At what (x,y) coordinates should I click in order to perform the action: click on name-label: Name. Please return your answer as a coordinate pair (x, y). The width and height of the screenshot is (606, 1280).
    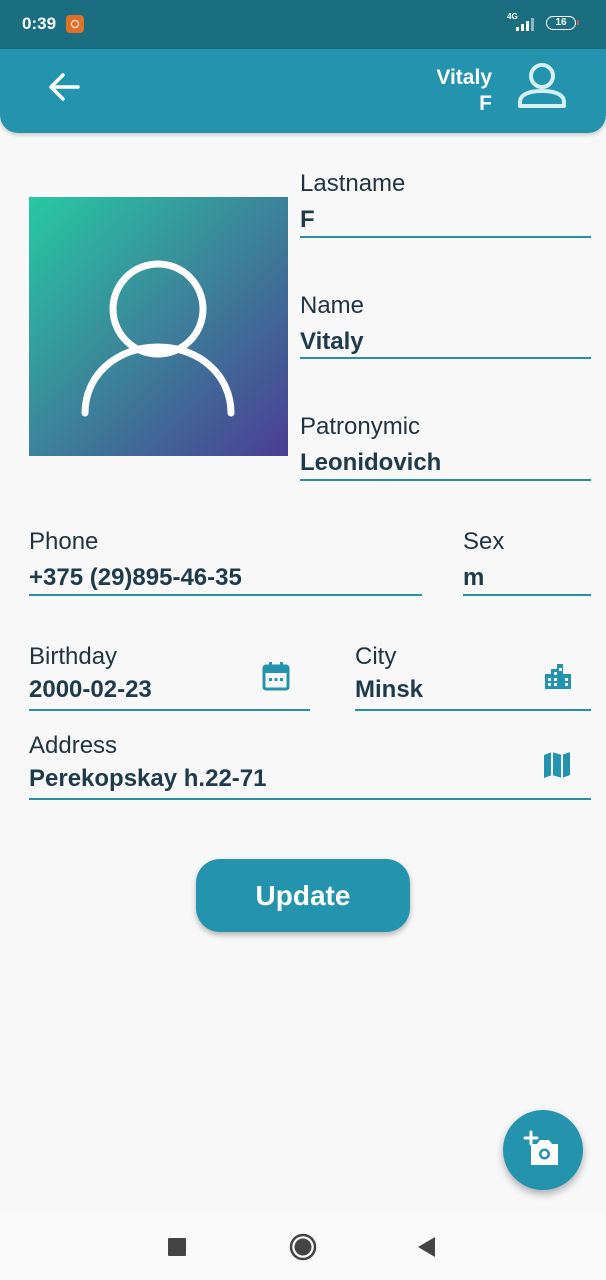
    Looking at the image, I should click on (332, 305).